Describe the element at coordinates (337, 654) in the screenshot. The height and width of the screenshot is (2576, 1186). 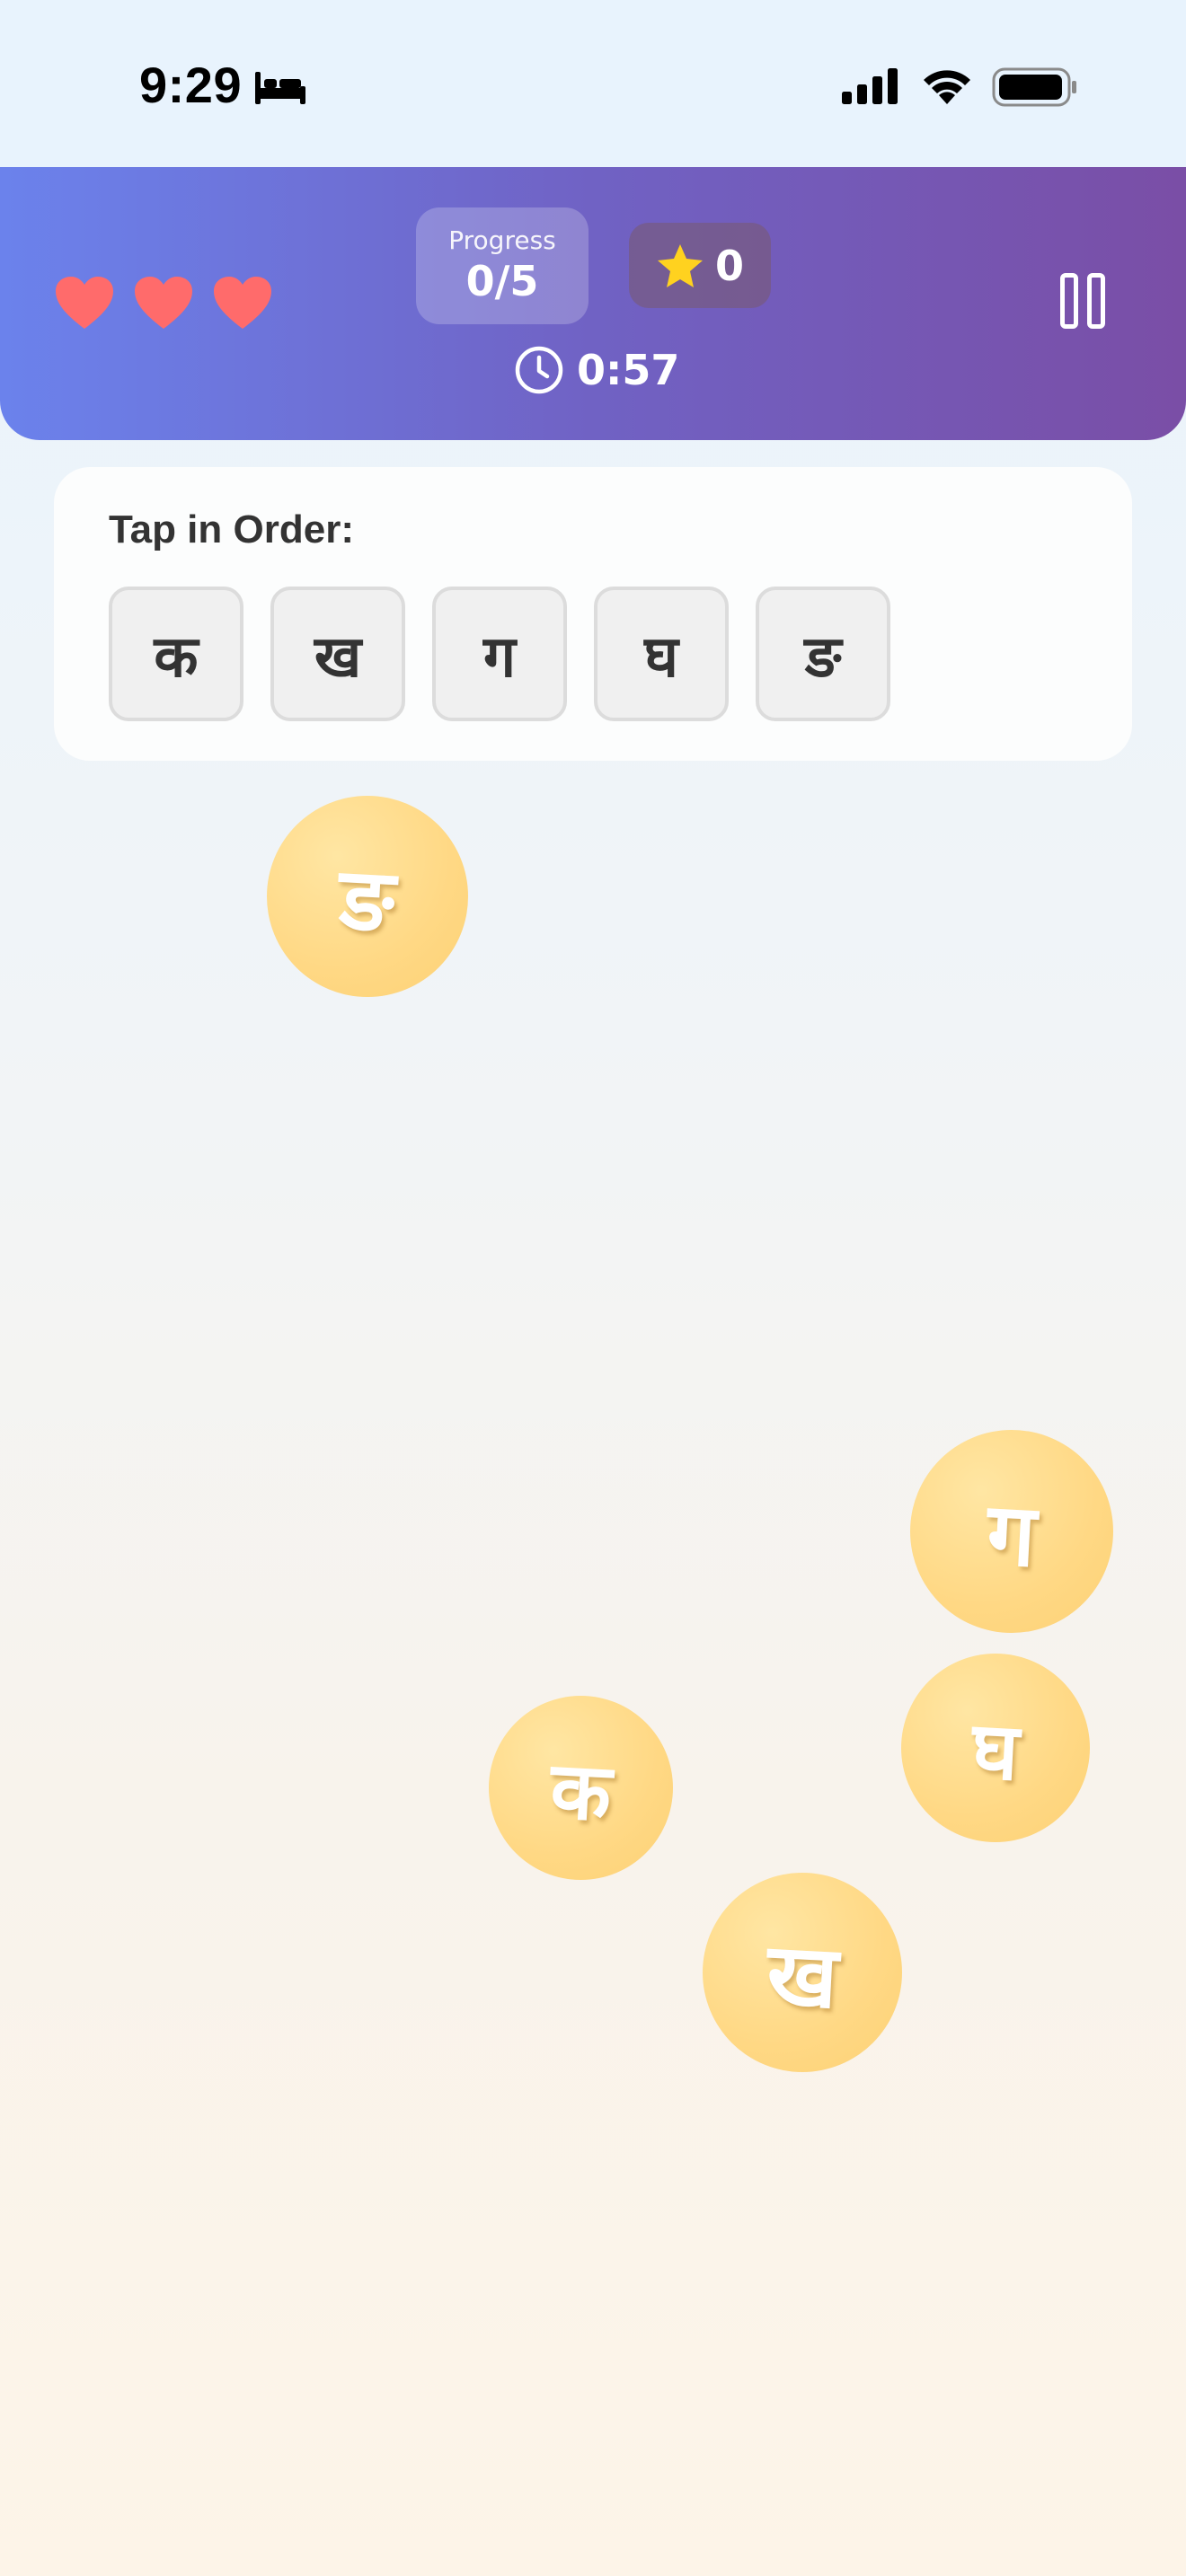
I see `order-tile: ख` at that location.